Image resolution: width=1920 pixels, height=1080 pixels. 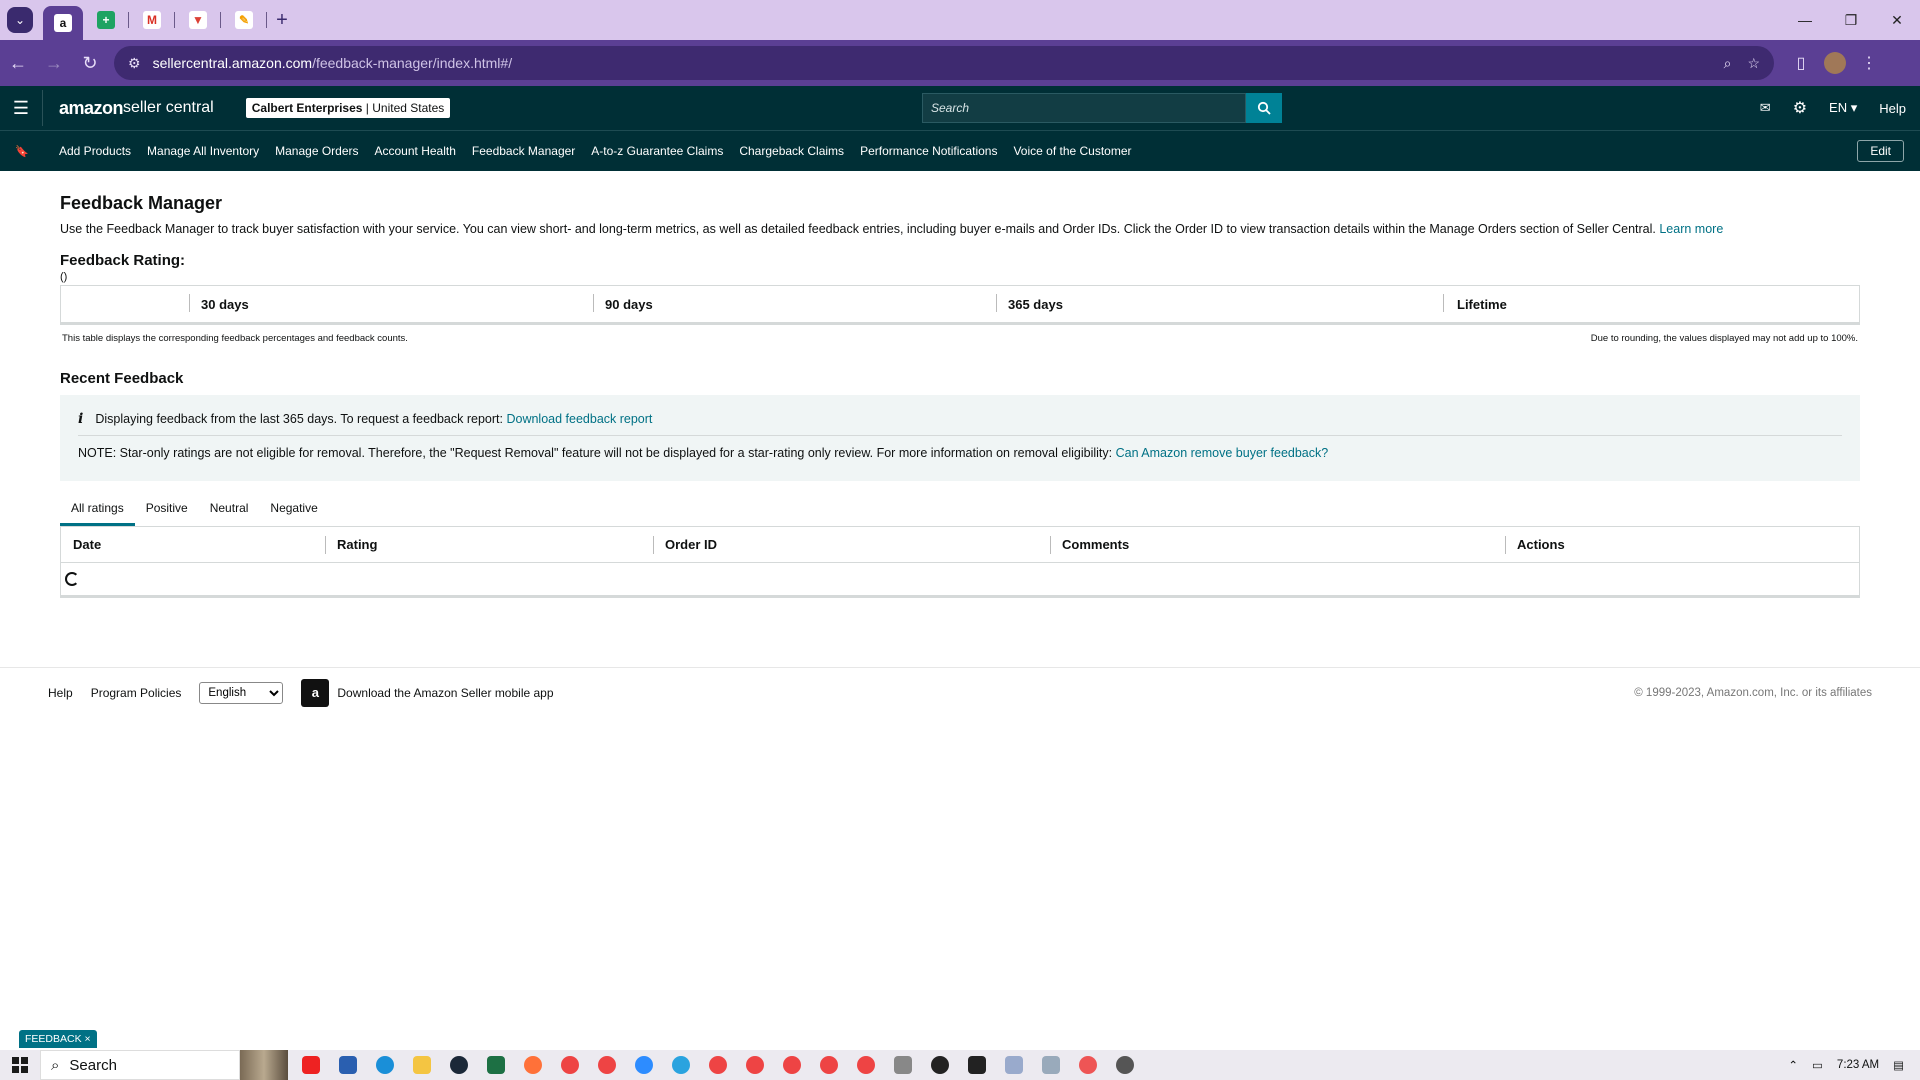 What do you see at coordinates (203, 151) in the screenshot?
I see `nav-manage-inventory: Manage All Inventory` at bounding box center [203, 151].